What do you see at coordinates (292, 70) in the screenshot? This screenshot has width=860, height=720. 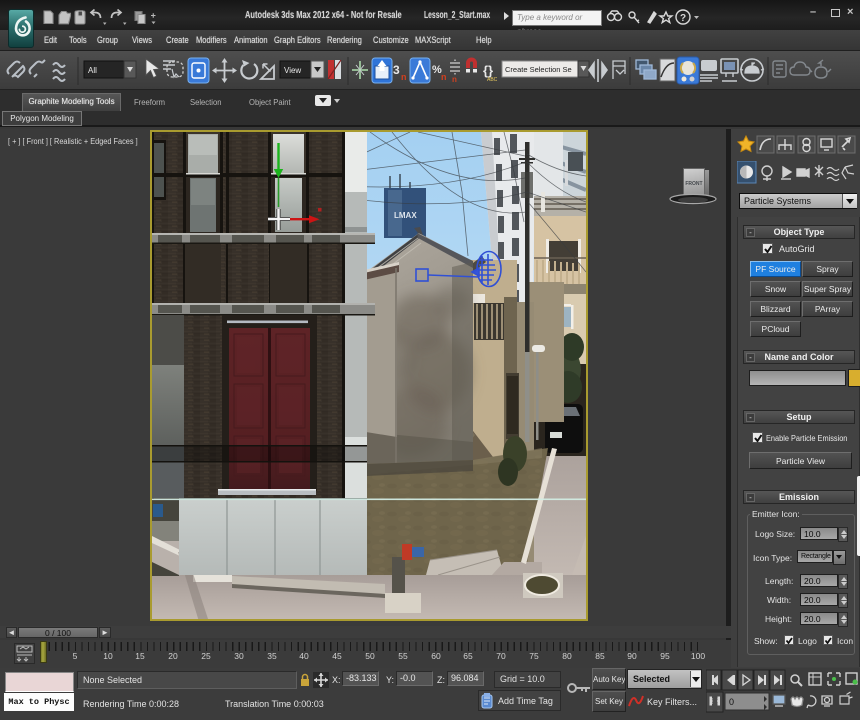 I see `svg-text: View` at bounding box center [292, 70].